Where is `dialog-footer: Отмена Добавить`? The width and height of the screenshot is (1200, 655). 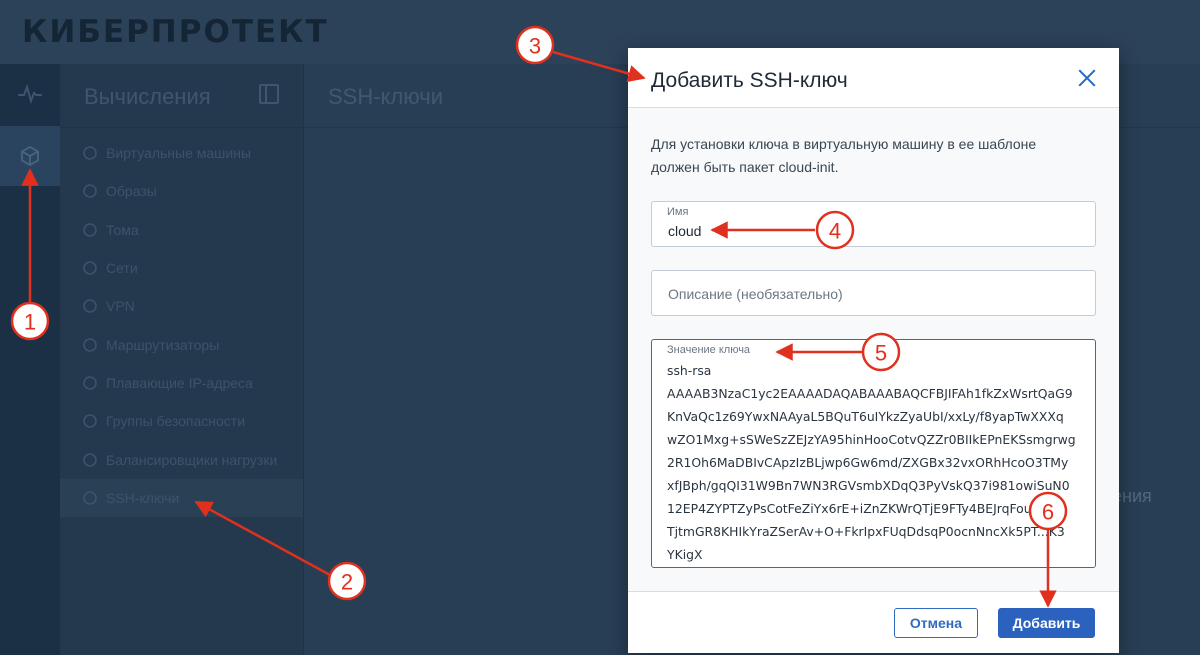 dialog-footer: Отмена Добавить is located at coordinates (873, 622).